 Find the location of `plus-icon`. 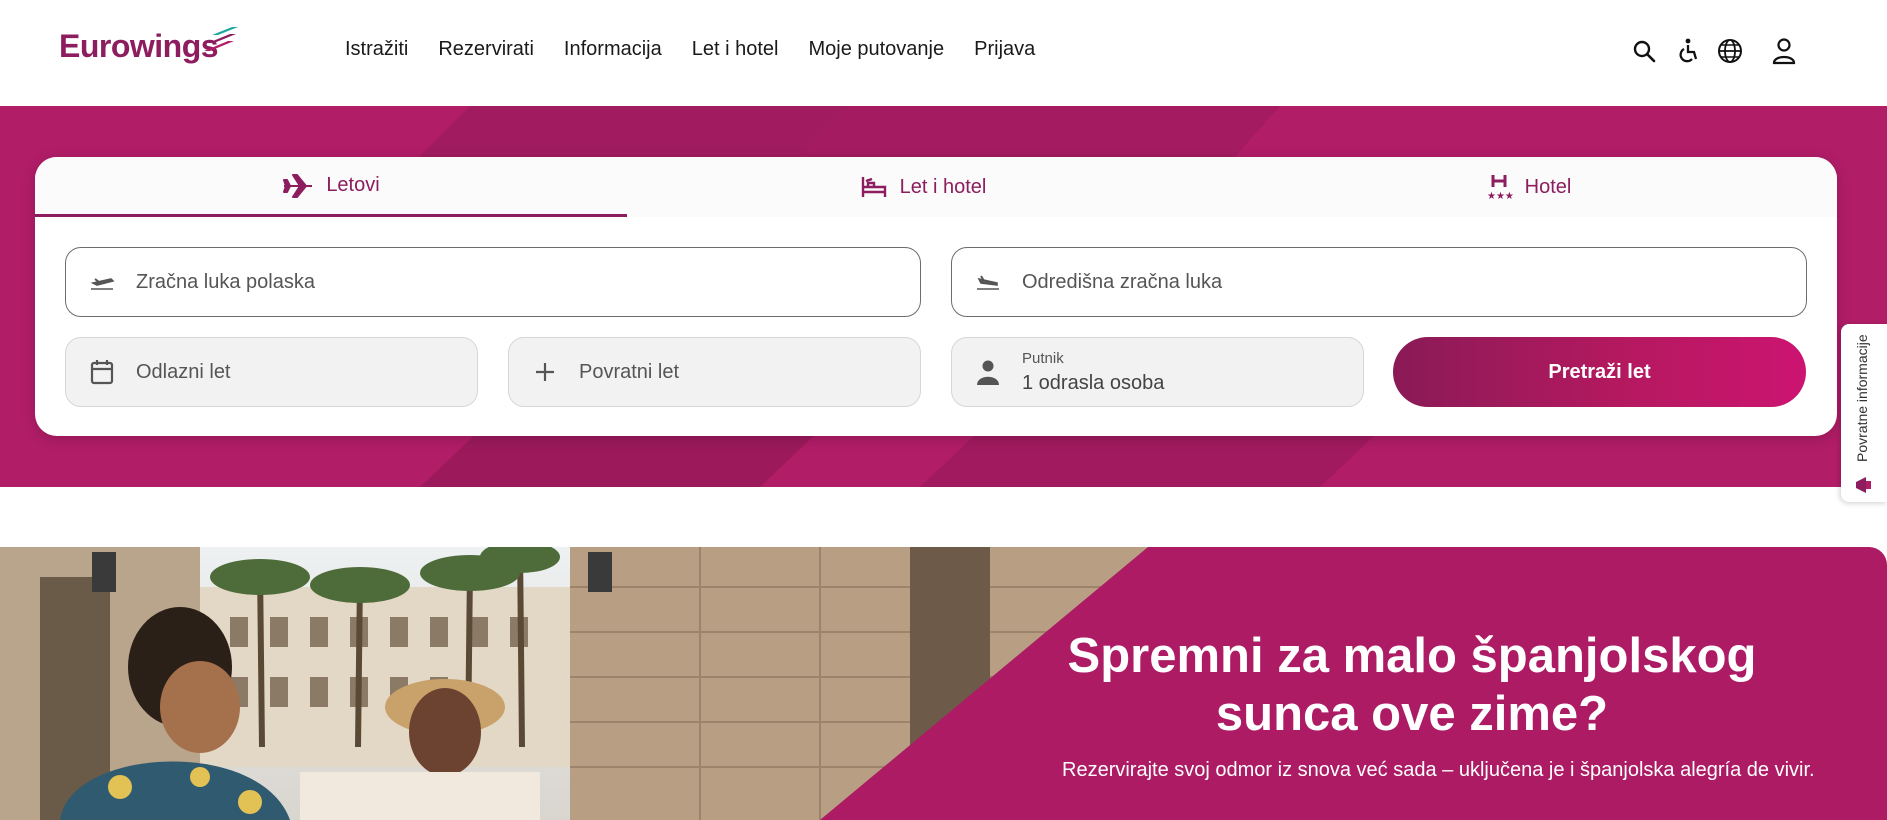

plus-icon is located at coordinates (545, 372).